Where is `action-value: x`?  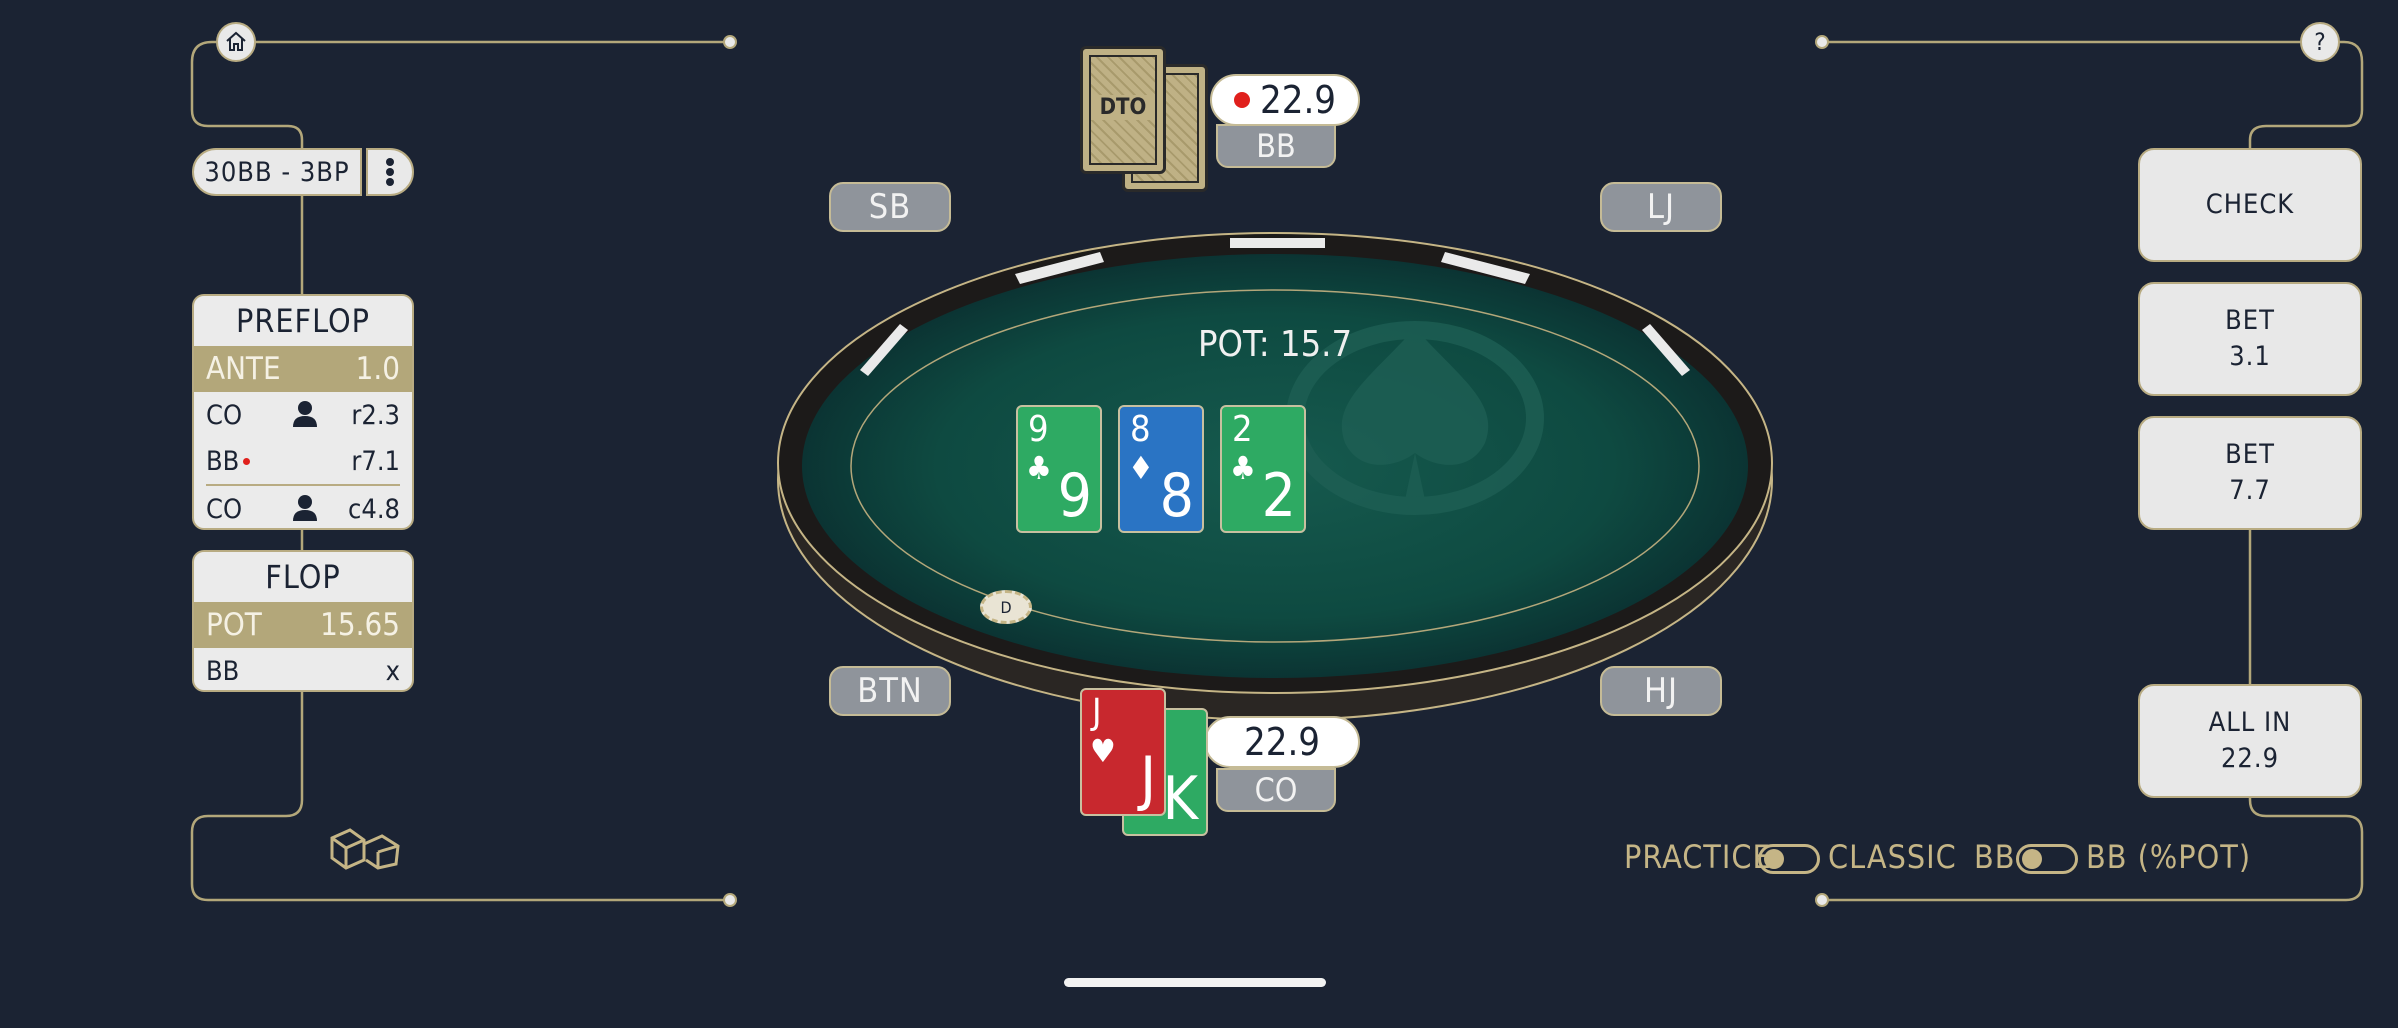
action-value: x is located at coordinates (392, 671).